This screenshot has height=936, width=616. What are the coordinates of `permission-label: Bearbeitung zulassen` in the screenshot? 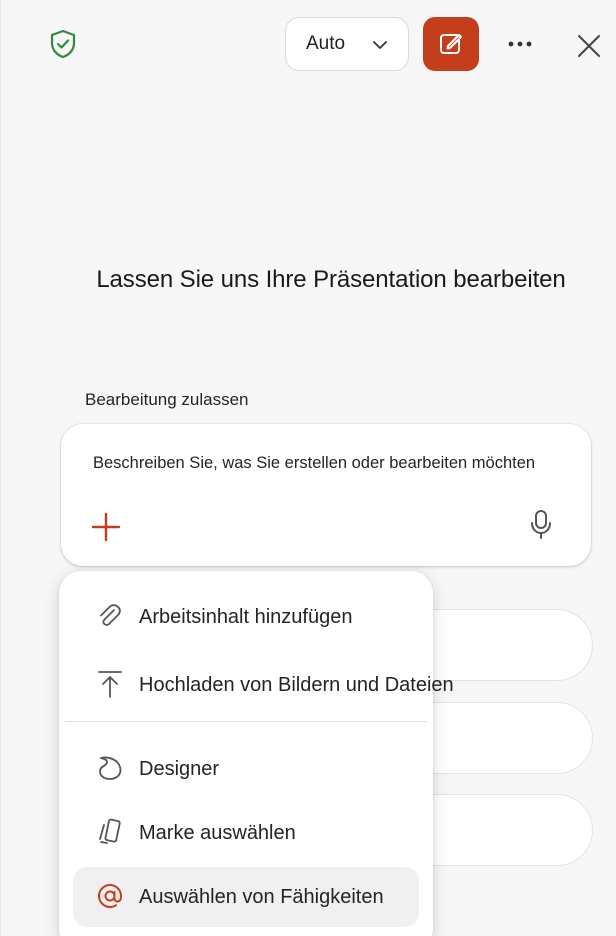 It's located at (167, 400).